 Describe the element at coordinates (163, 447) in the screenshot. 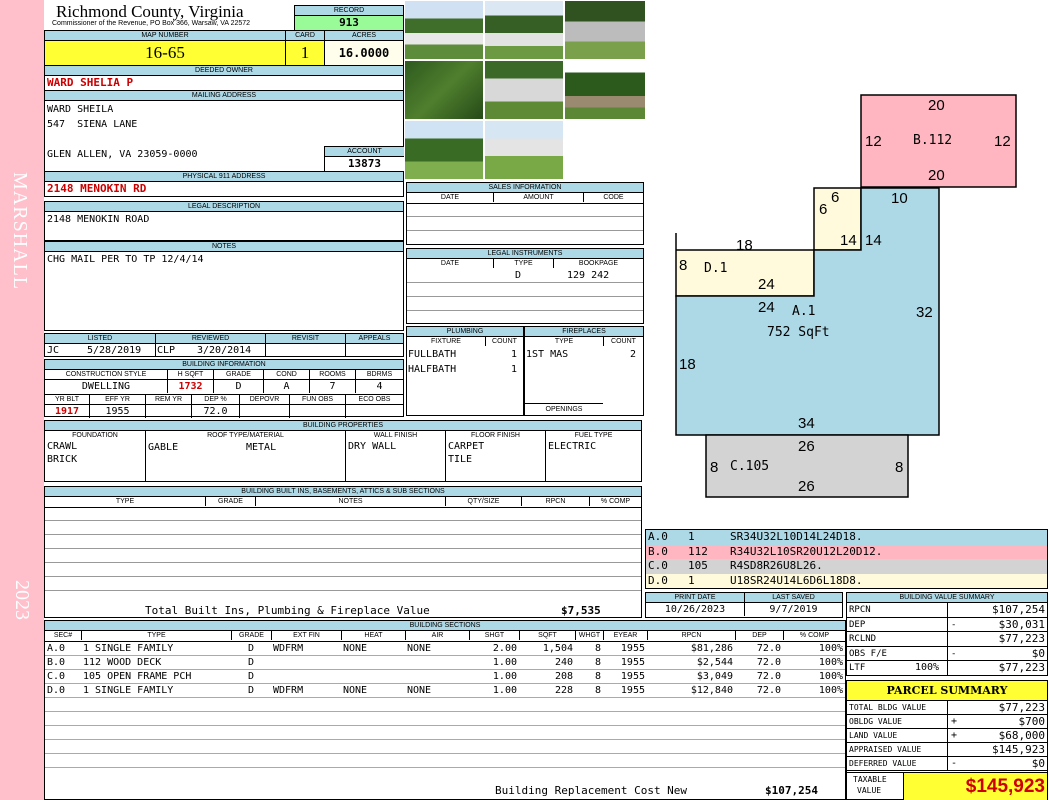

I see `roof-type: GABLE` at that location.